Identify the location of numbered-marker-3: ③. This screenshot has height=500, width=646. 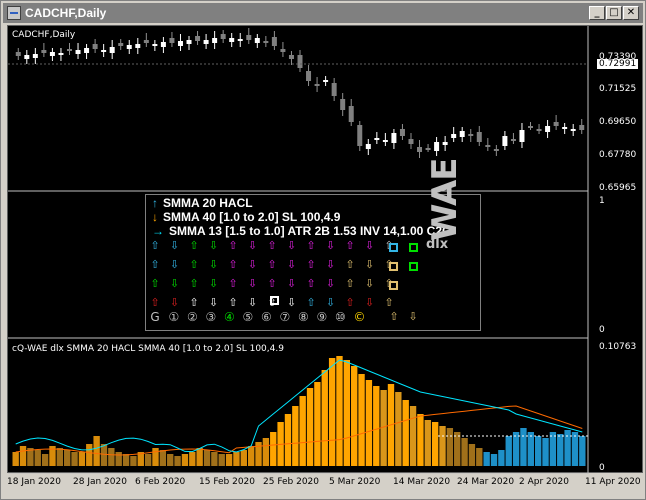
(211, 317).